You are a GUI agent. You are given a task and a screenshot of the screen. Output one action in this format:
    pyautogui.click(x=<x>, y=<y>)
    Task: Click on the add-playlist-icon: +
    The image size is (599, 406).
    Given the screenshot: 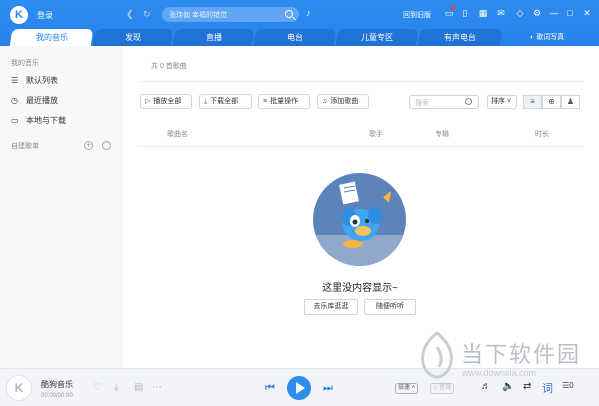 What is the action you would take?
    pyautogui.click(x=88, y=145)
    